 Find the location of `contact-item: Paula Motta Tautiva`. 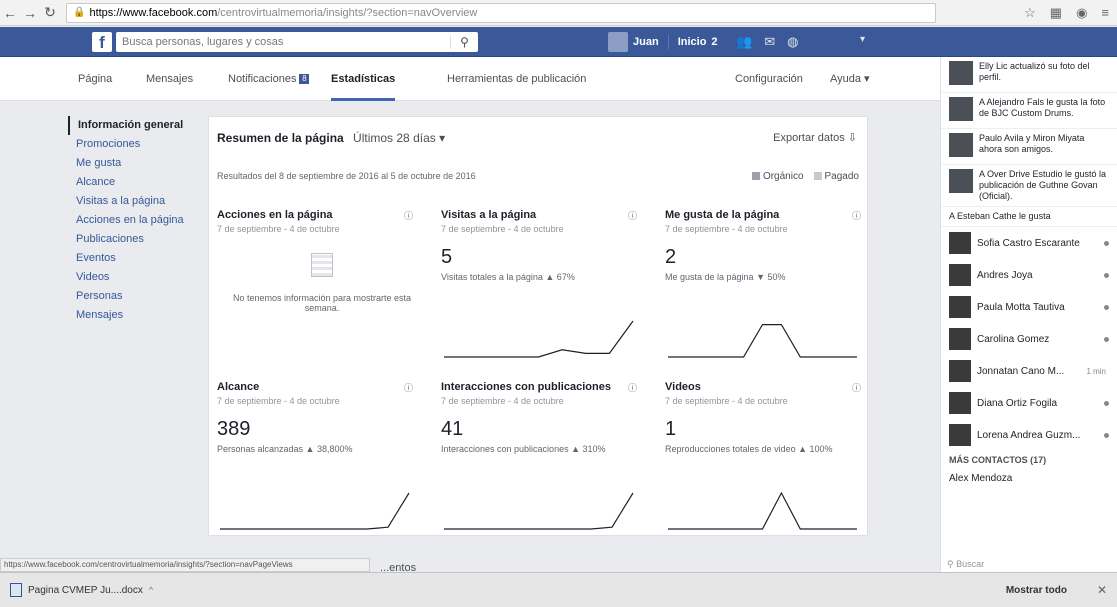

contact-item: Paula Motta Tautiva is located at coordinates (1029, 307).